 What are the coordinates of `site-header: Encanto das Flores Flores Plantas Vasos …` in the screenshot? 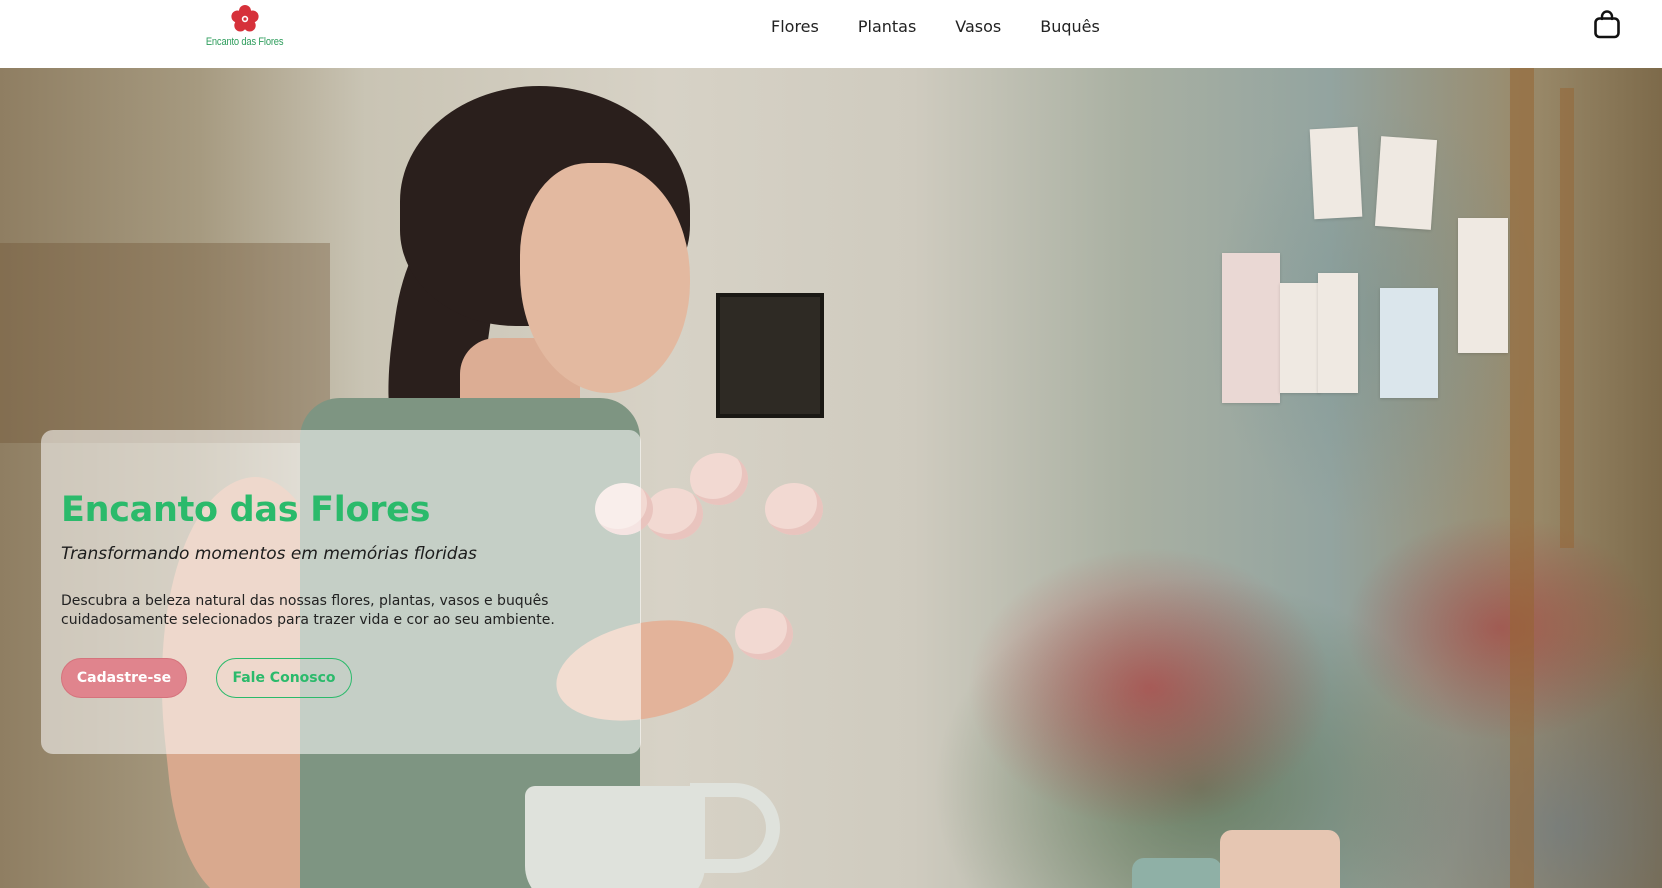 It's located at (831, 34).